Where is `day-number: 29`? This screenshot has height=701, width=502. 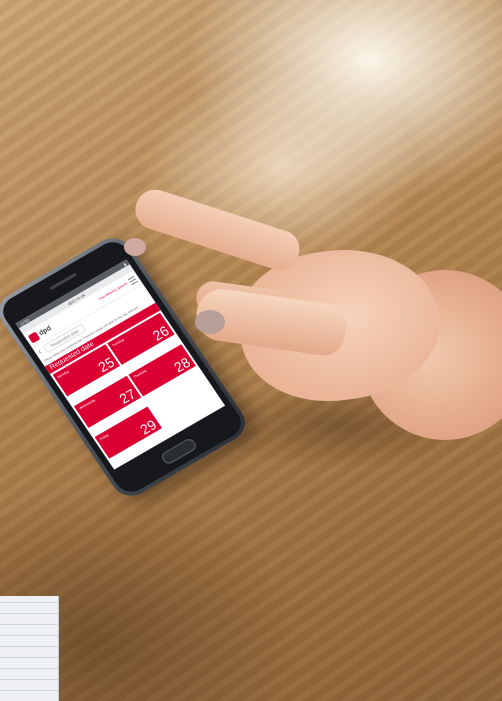
day-number: 29 is located at coordinates (148, 427).